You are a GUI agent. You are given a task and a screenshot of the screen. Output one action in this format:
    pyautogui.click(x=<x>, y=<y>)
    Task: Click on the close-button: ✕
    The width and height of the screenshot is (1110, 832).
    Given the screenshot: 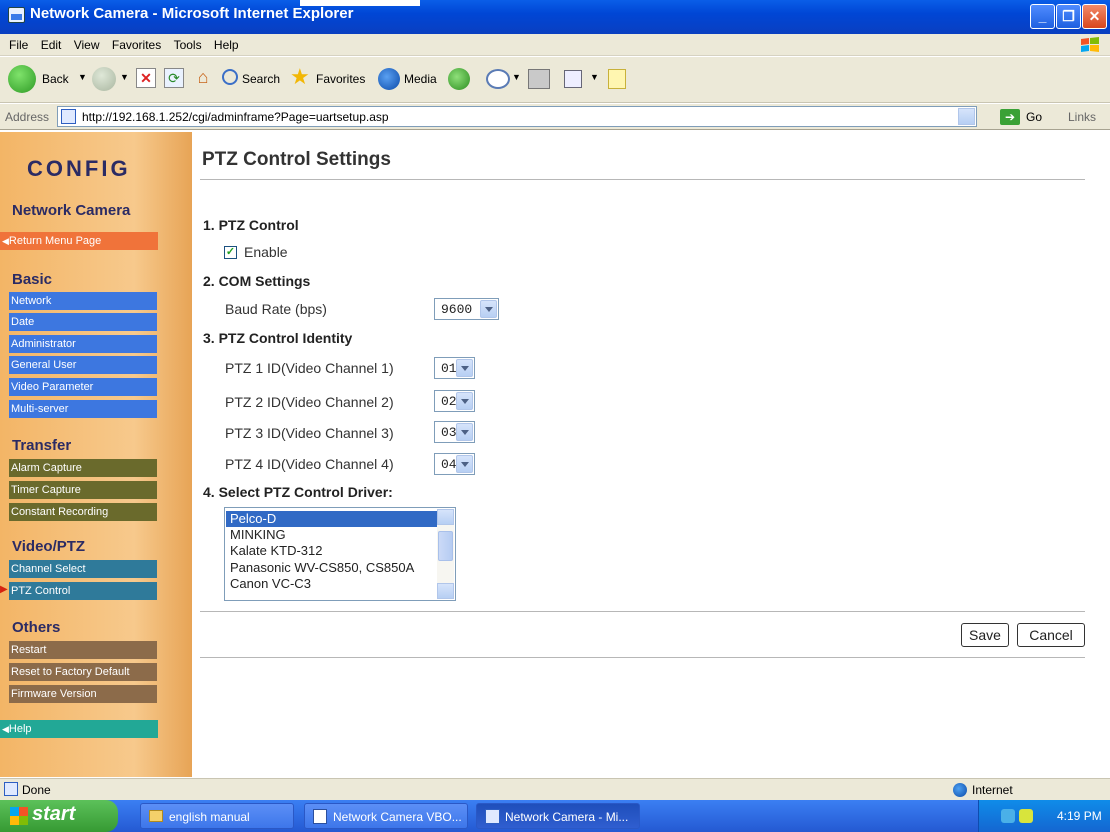 What is the action you would take?
    pyautogui.click(x=1094, y=16)
    